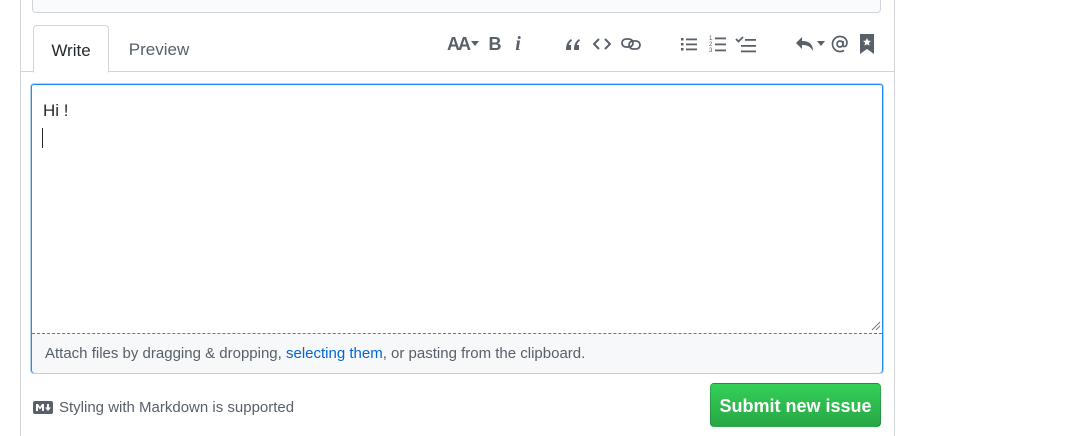 Image resolution: width=1065 pixels, height=436 pixels. What do you see at coordinates (457, 71) in the screenshot?
I see `tab-bar` at bounding box center [457, 71].